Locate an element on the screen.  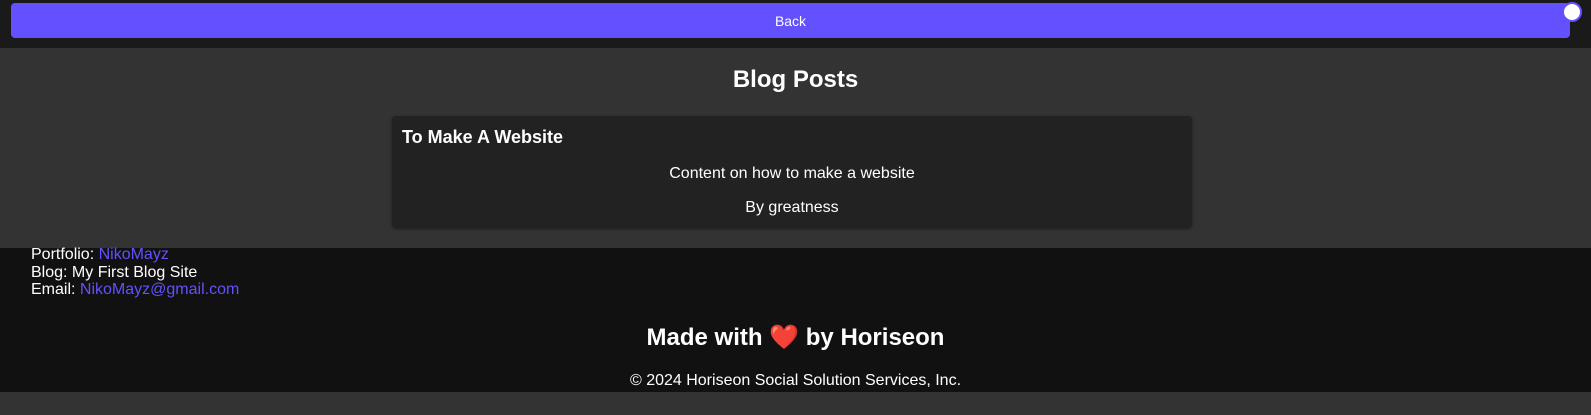
top-bar: Back is located at coordinates (795, 24).